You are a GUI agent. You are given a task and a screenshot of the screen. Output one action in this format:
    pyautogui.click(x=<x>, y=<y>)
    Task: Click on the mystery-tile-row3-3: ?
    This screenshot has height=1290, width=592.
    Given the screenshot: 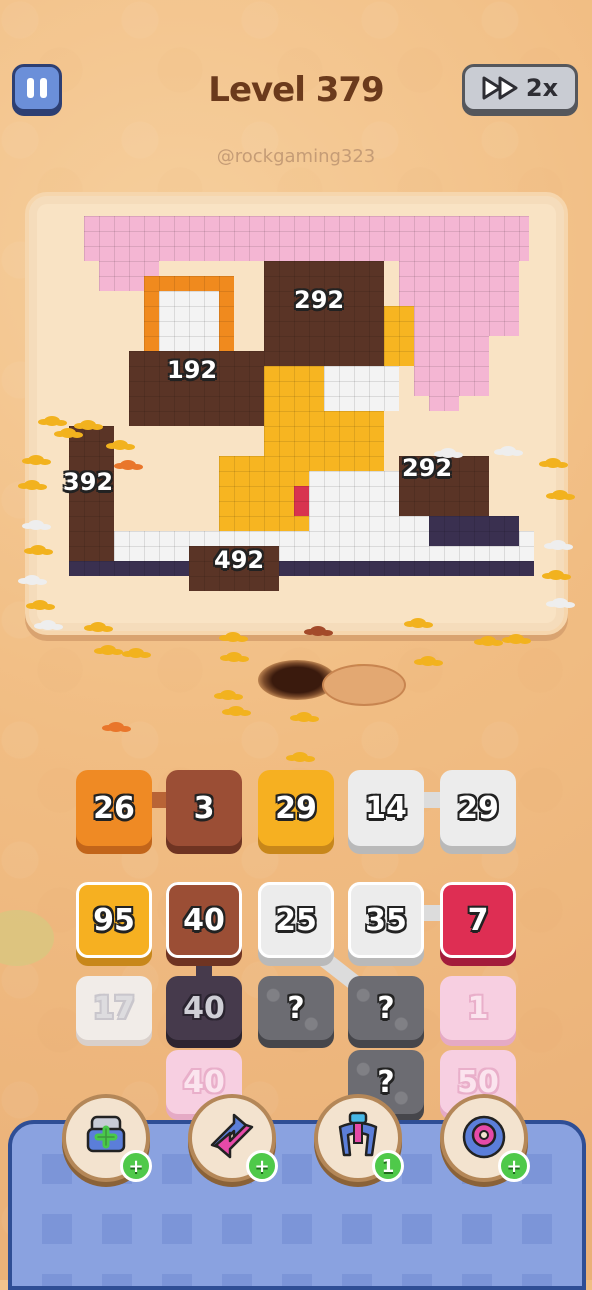 What is the action you would take?
    pyautogui.click(x=296, y=1008)
    